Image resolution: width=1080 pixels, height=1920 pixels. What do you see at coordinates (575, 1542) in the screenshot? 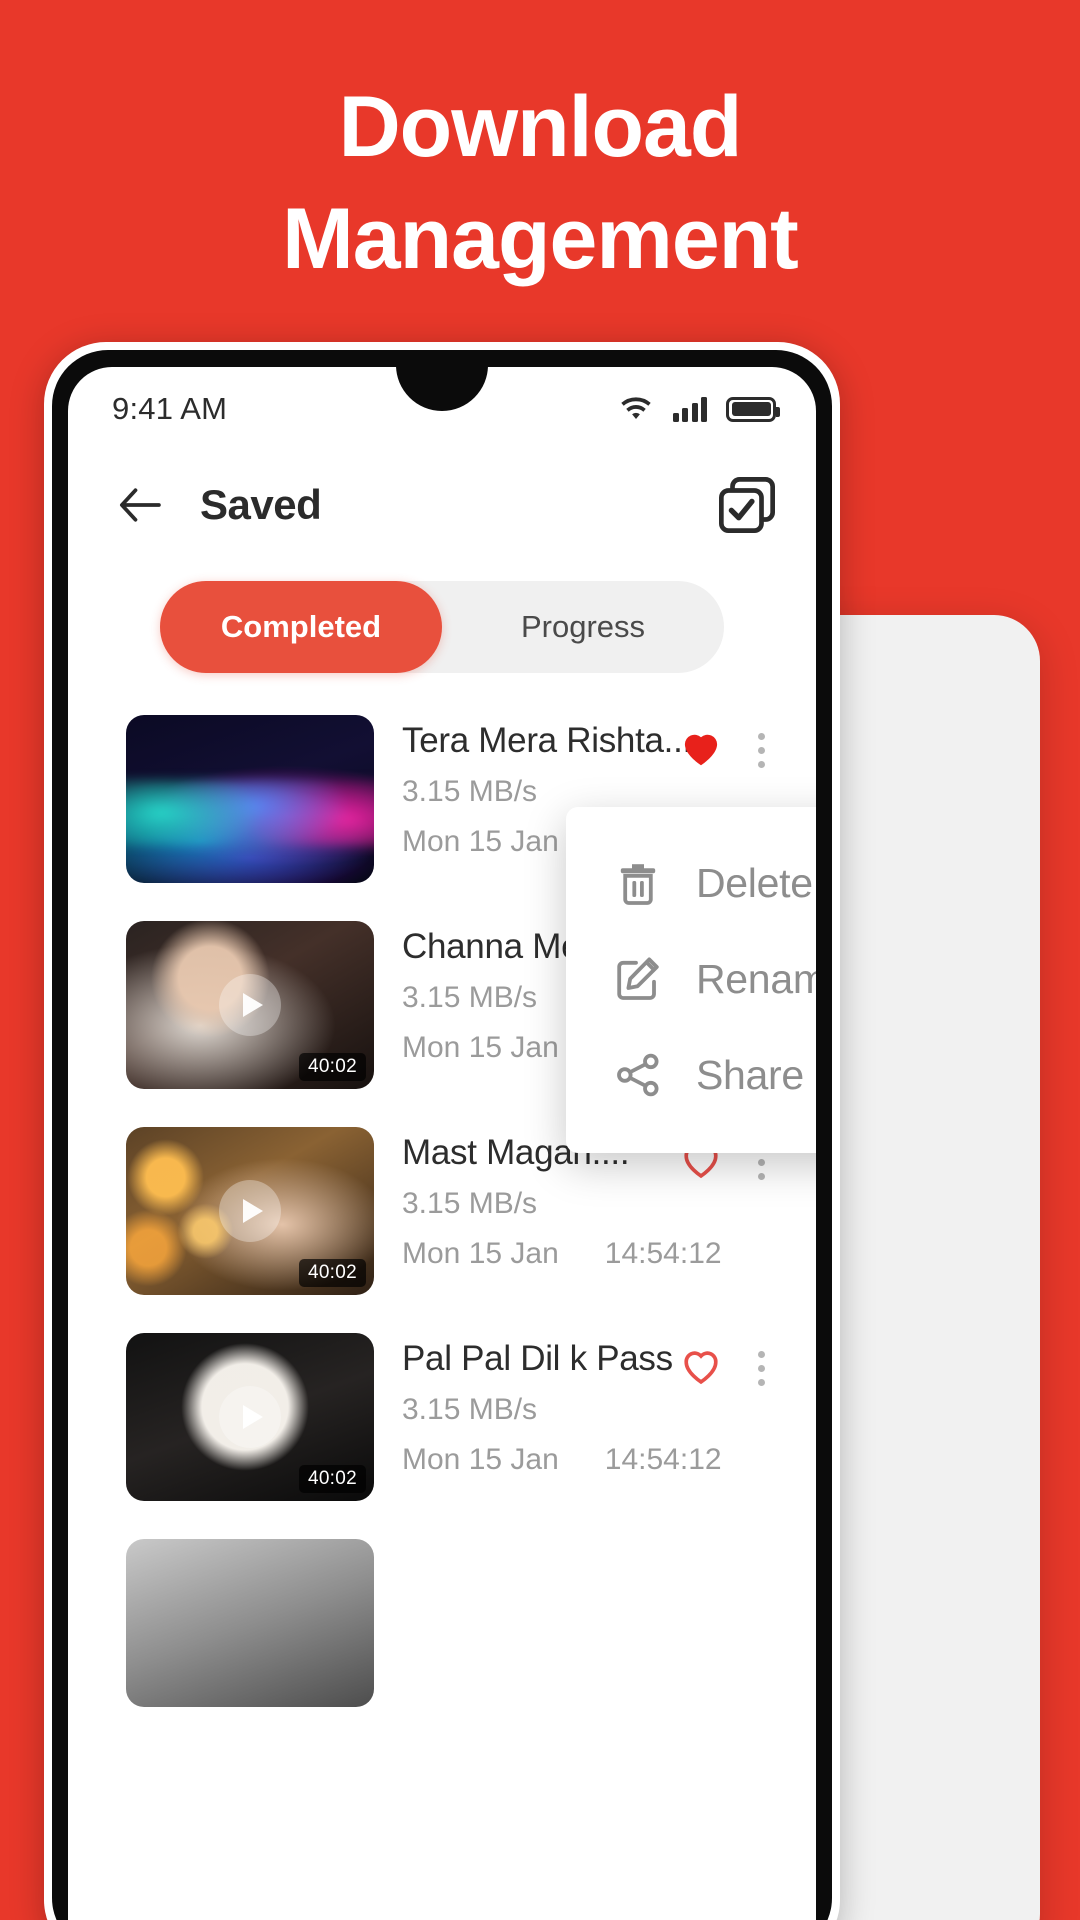
I see `download-item-meta` at bounding box center [575, 1542].